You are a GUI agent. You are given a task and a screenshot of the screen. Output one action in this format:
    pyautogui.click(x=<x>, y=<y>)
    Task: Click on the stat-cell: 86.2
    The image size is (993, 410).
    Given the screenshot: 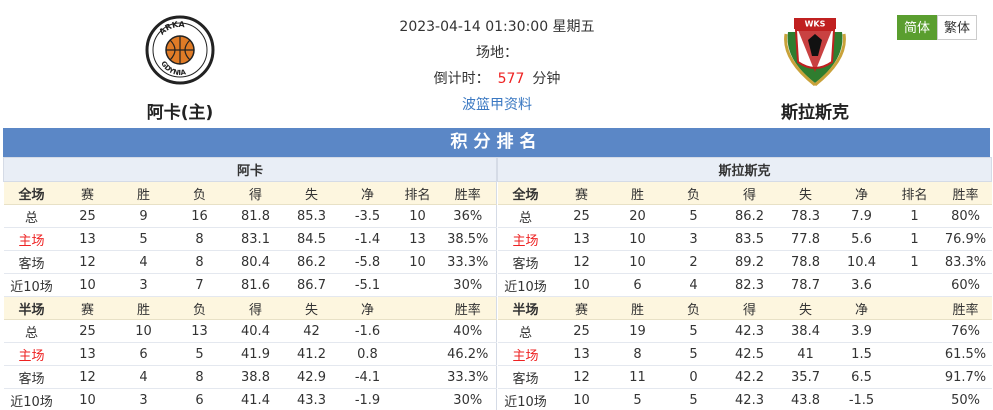 What is the action you would take?
    pyautogui.click(x=311, y=262)
    